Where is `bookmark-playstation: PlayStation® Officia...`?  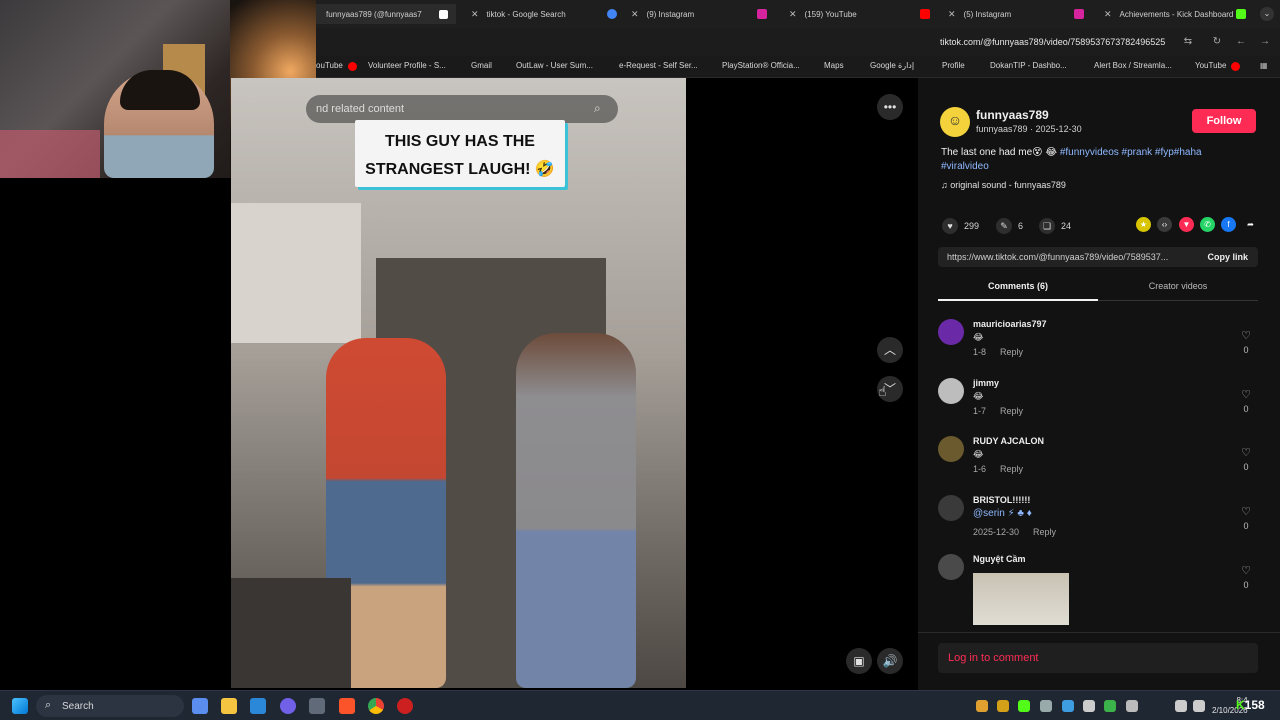 bookmark-playstation: PlayStation® Officia... is located at coordinates (761, 65).